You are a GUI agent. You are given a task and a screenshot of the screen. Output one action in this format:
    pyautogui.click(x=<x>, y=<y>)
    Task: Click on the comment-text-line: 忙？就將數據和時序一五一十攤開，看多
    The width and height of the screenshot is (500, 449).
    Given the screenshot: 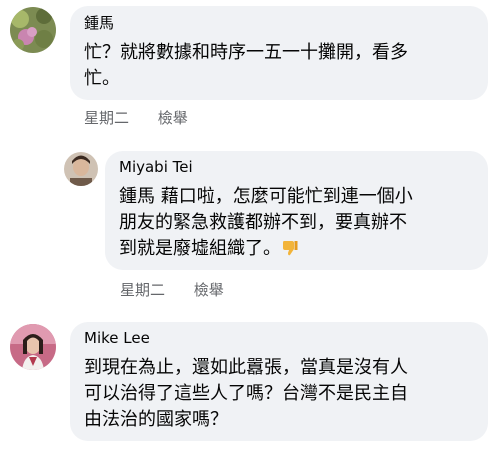 What is the action you would take?
    pyautogui.click(x=246, y=52)
    